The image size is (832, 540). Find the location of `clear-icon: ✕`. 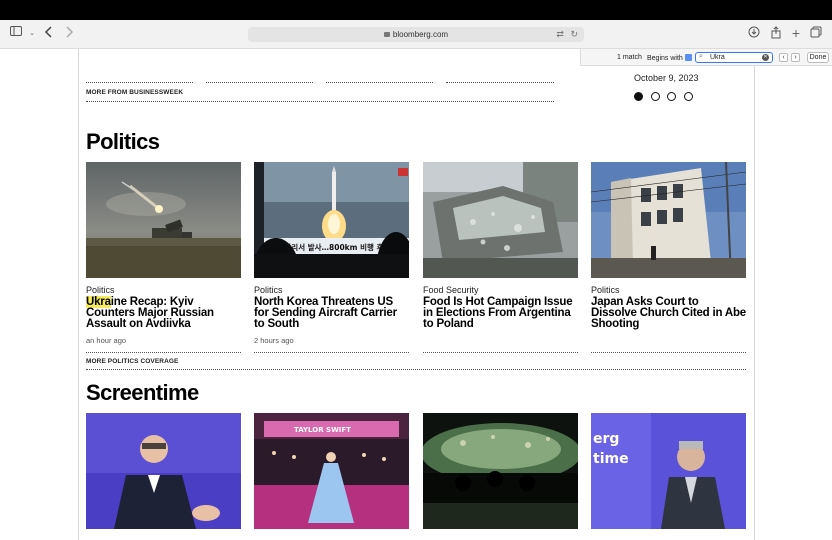

clear-icon: ✕ is located at coordinates (765, 57).